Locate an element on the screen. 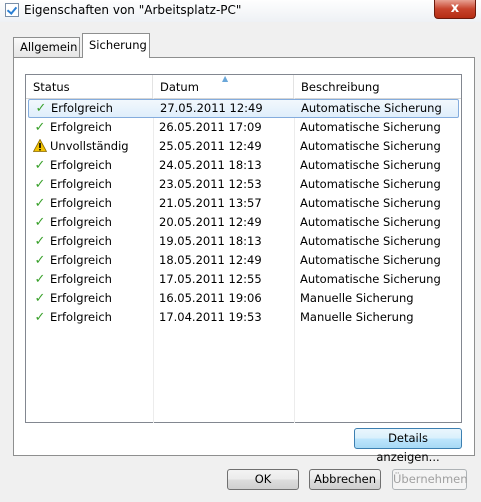 The height and width of the screenshot is (502, 481). status-cell: Unvollständig is located at coordinates (92, 146).